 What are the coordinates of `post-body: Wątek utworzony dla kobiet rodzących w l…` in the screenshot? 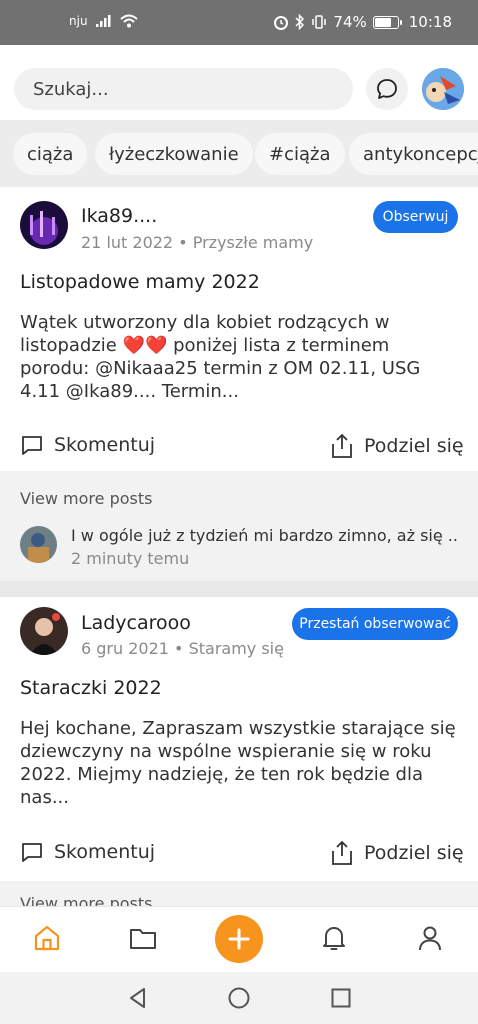 It's located at (240, 357).